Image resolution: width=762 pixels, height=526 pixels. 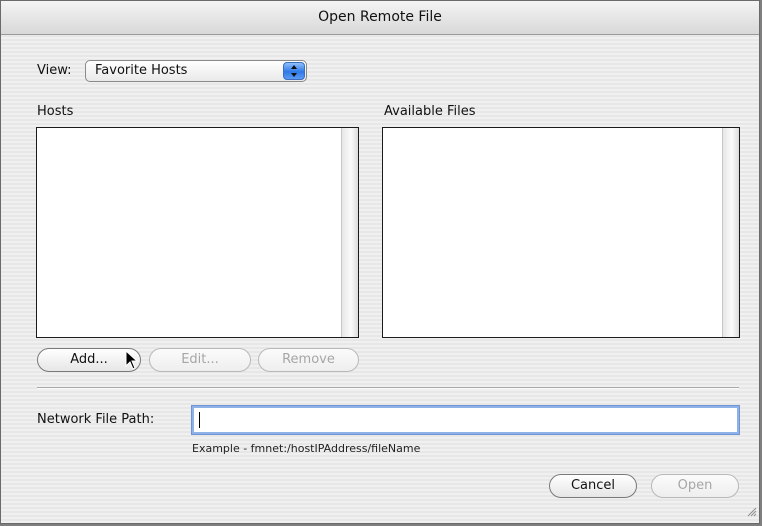 What do you see at coordinates (349, 232) in the screenshot?
I see `hosts-scrollbar` at bounding box center [349, 232].